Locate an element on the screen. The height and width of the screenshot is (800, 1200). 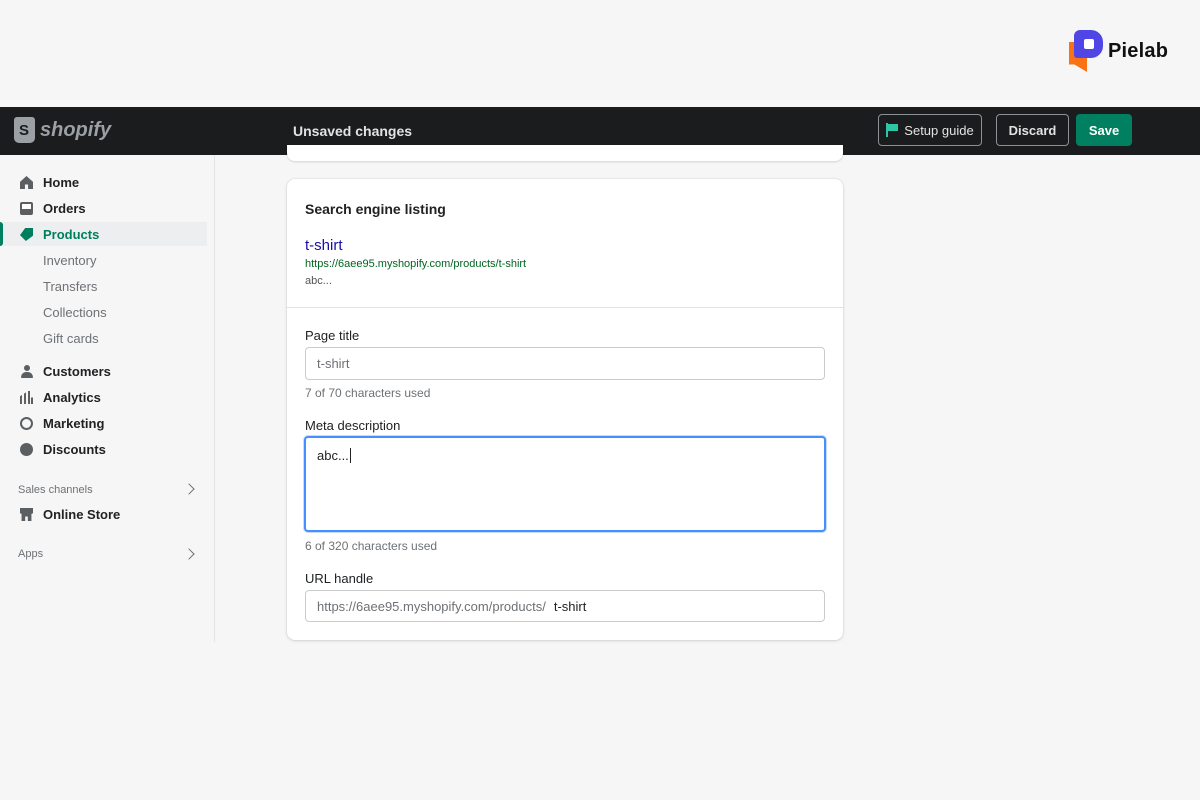
sidebar-item-orders: Orders is located at coordinates (103, 208).